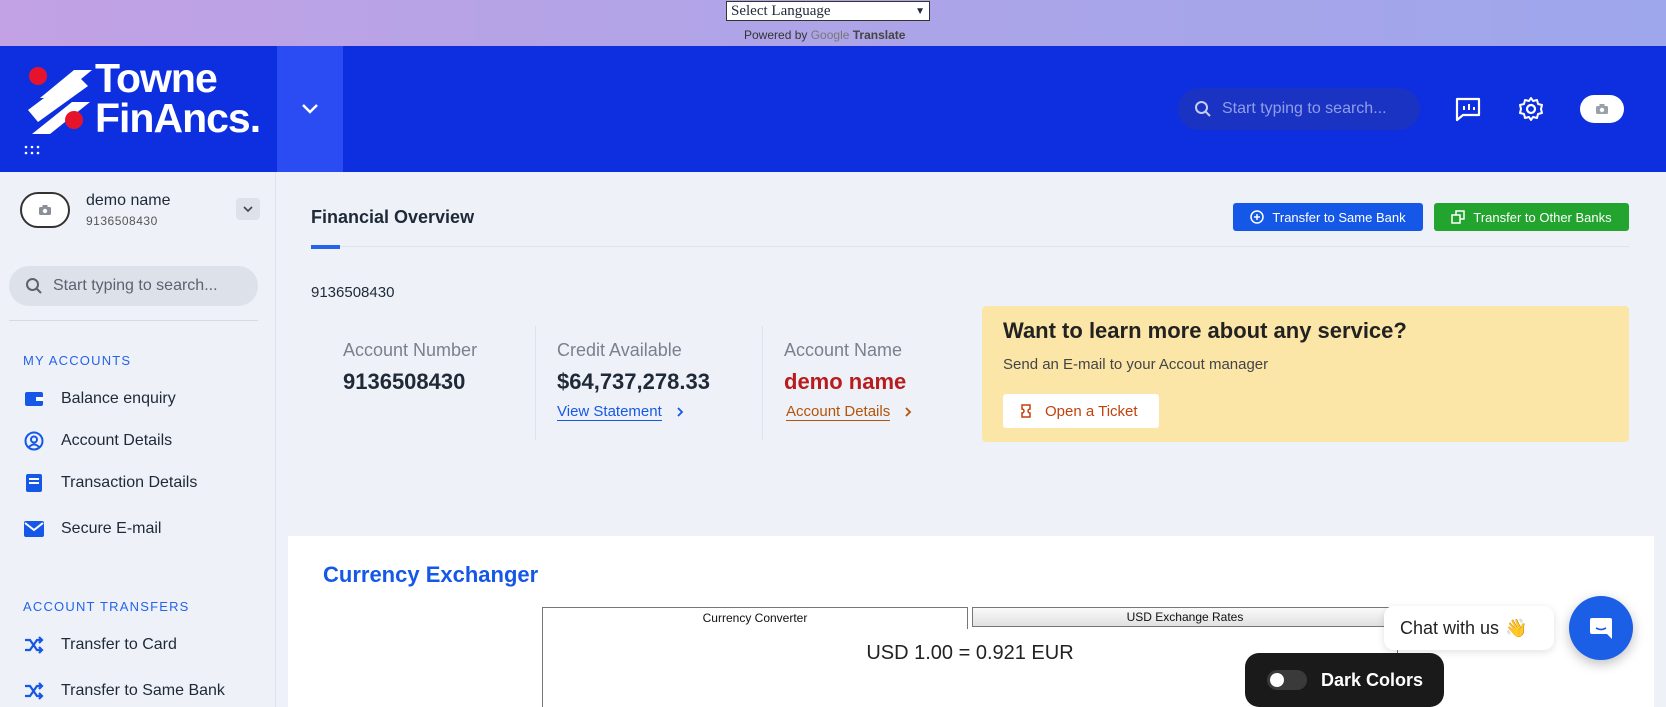  I want to click on tab-currency-converter: Currency Converter, so click(755, 618).